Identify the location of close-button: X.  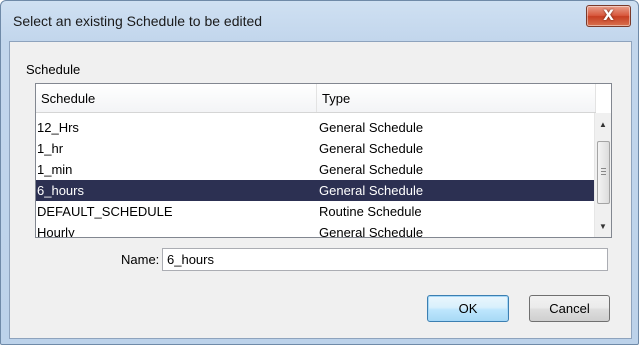
(608, 16).